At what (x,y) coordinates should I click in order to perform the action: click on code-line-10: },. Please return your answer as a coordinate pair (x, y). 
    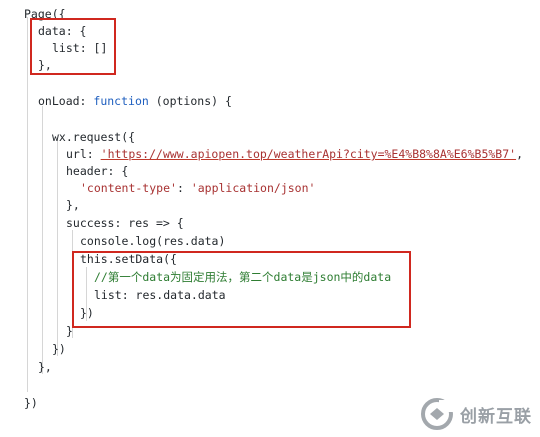
    Looking at the image, I should click on (73, 205).